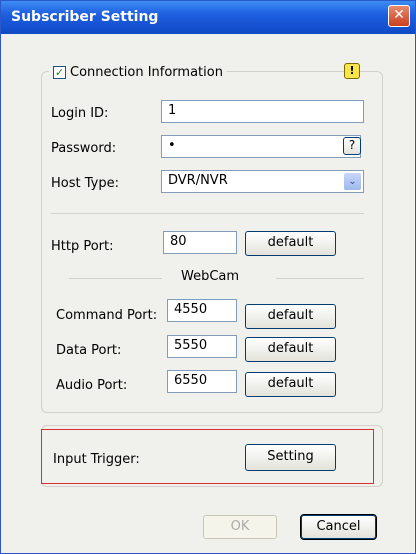 The width and height of the screenshot is (416, 554). I want to click on audio-port-label: Audio Port:, so click(92, 385).